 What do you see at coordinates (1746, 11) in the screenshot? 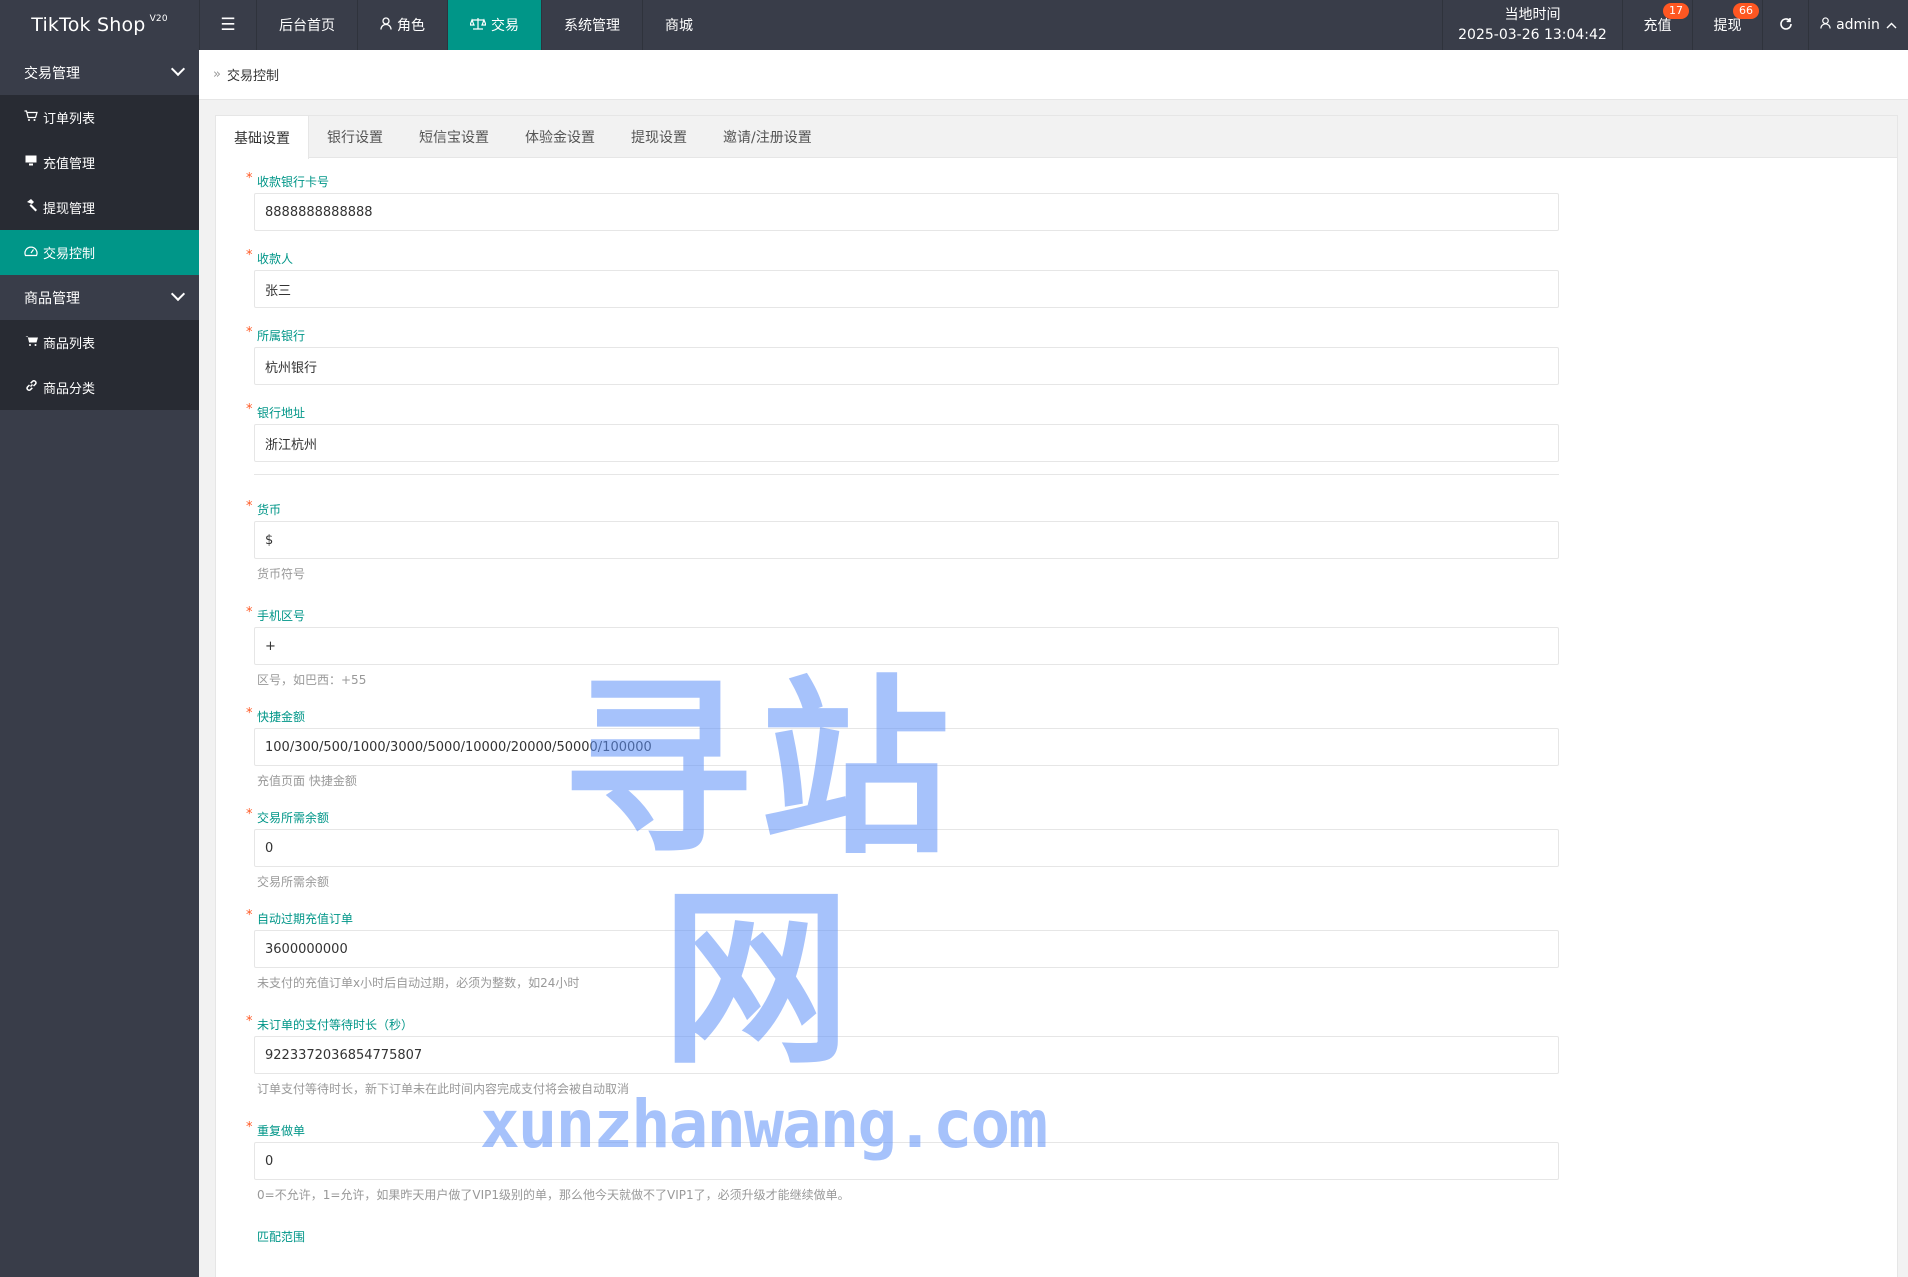
I see `withdraw-badge: 66` at bounding box center [1746, 11].